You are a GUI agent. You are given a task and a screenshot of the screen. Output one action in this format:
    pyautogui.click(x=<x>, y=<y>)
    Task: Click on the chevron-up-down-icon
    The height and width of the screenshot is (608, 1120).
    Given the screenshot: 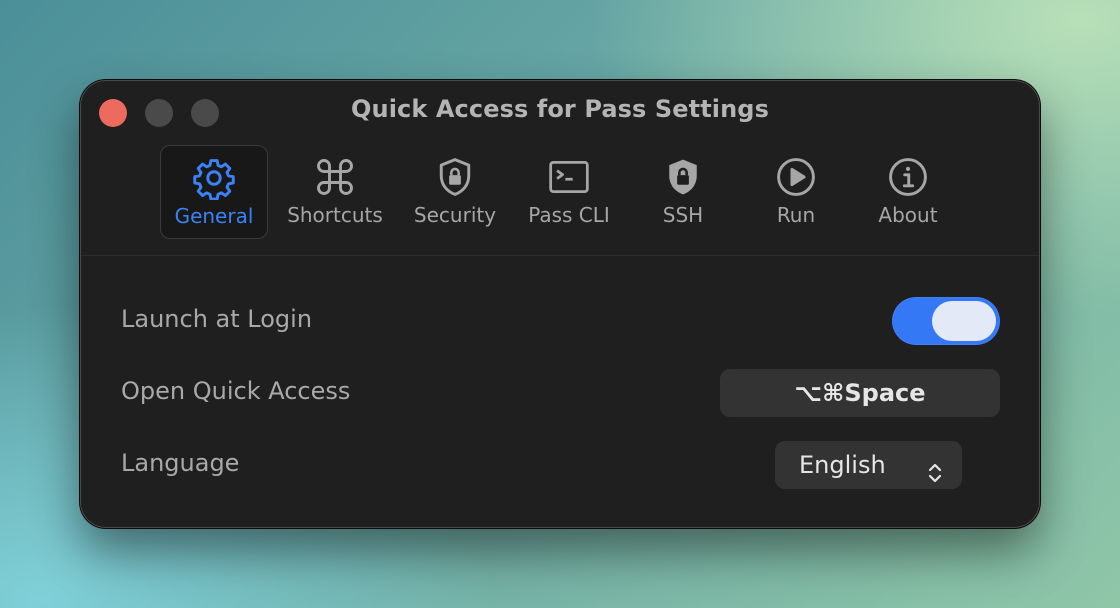 What is the action you would take?
    pyautogui.click(x=935, y=468)
    